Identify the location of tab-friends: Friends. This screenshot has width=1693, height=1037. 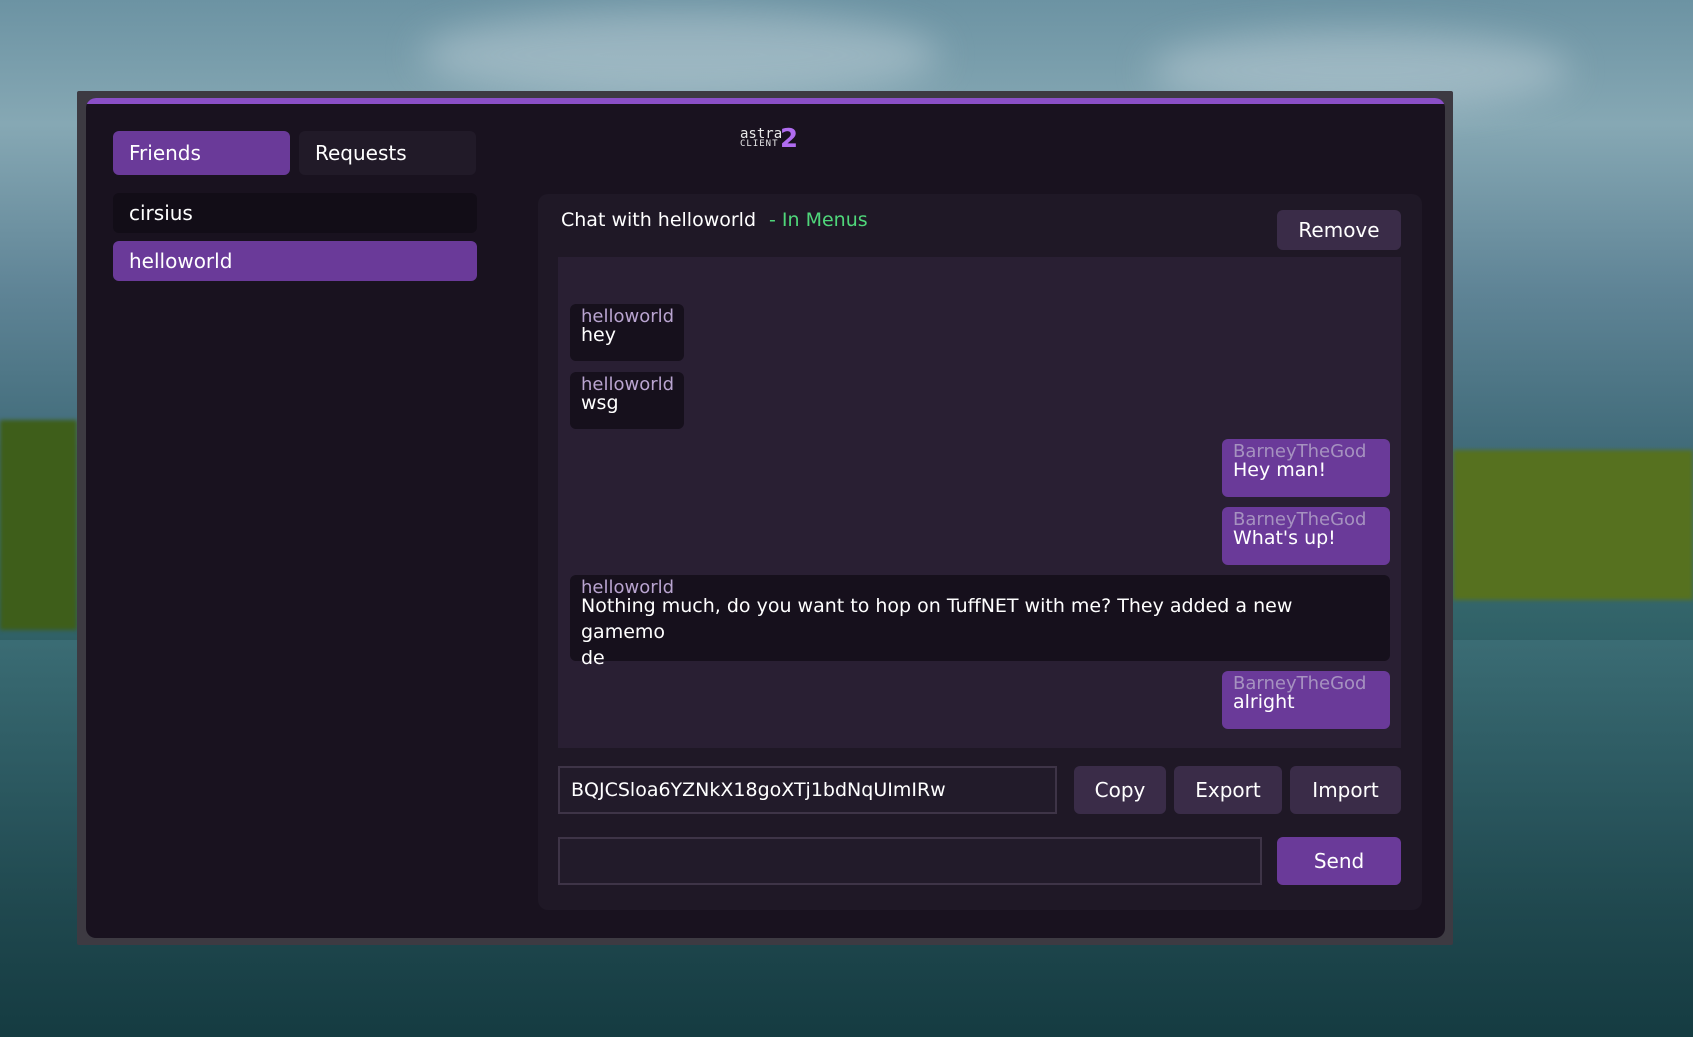
(201, 153).